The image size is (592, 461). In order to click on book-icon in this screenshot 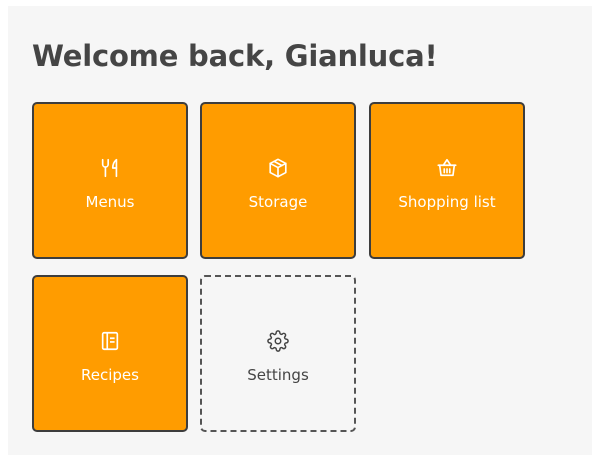, I will do `click(110, 341)`.